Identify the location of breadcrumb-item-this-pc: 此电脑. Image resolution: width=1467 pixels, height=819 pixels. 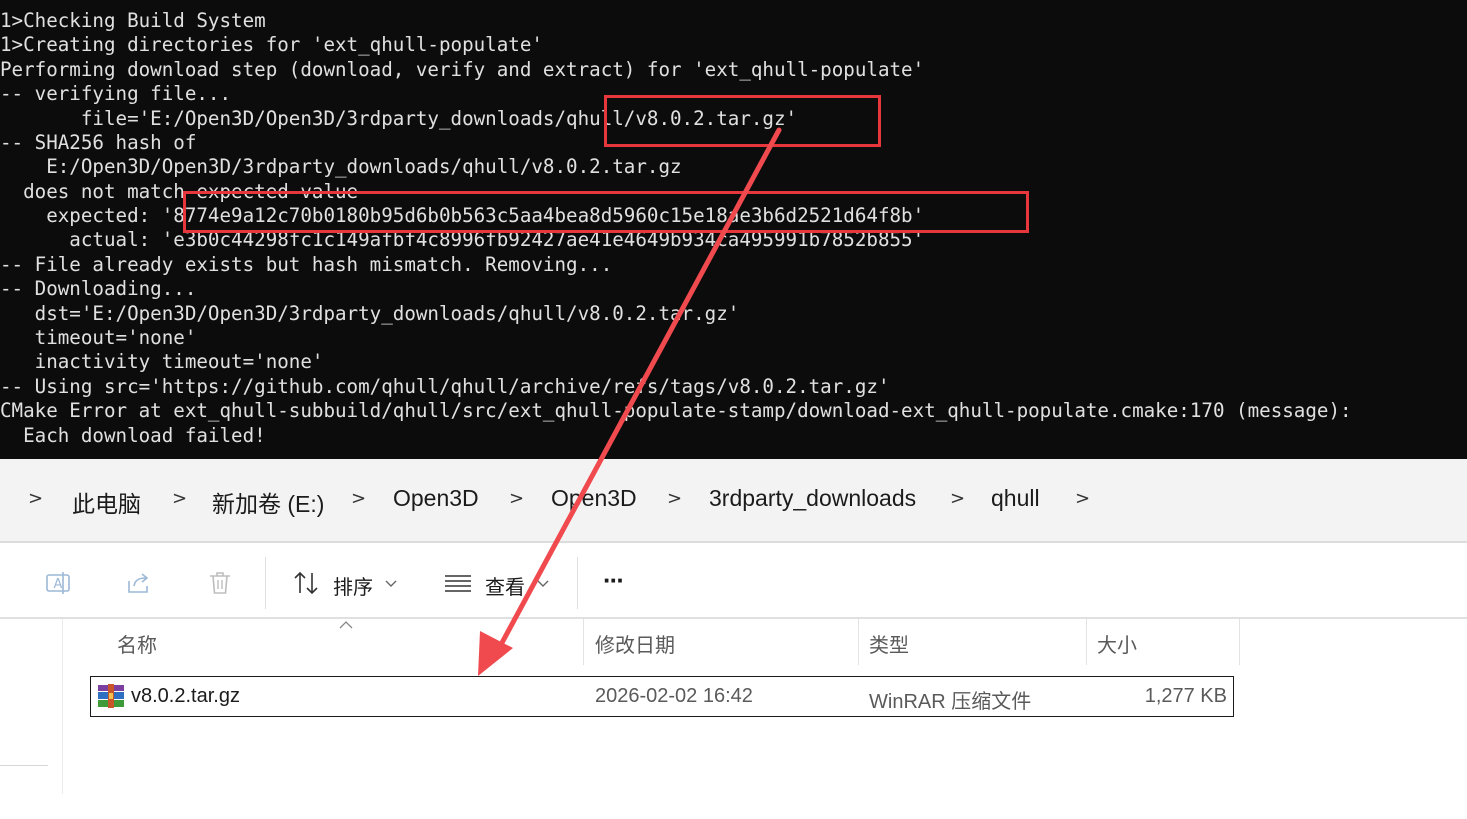
(106, 502).